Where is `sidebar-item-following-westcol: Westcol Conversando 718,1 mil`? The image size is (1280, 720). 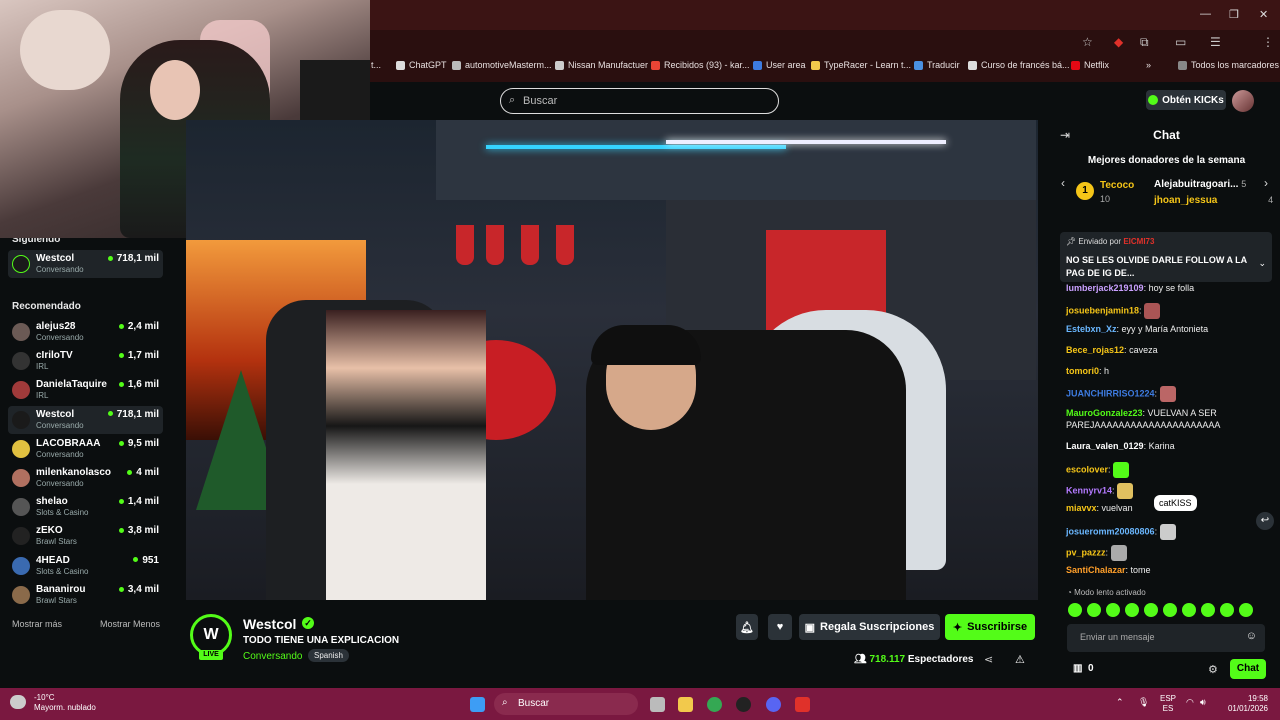
sidebar-item-following-westcol: Westcol Conversando 718,1 mil is located at coordinates (85, 264).